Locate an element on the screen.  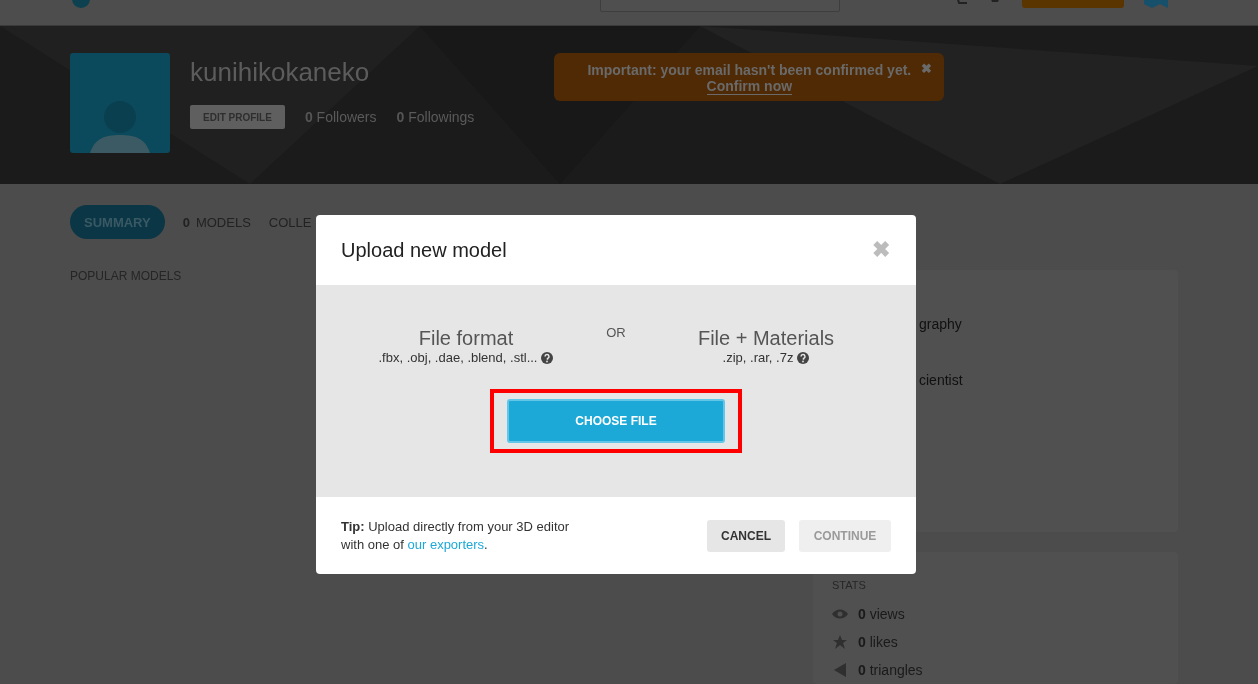
follow-count: 0 Followings is located at coordinates (435, 117).